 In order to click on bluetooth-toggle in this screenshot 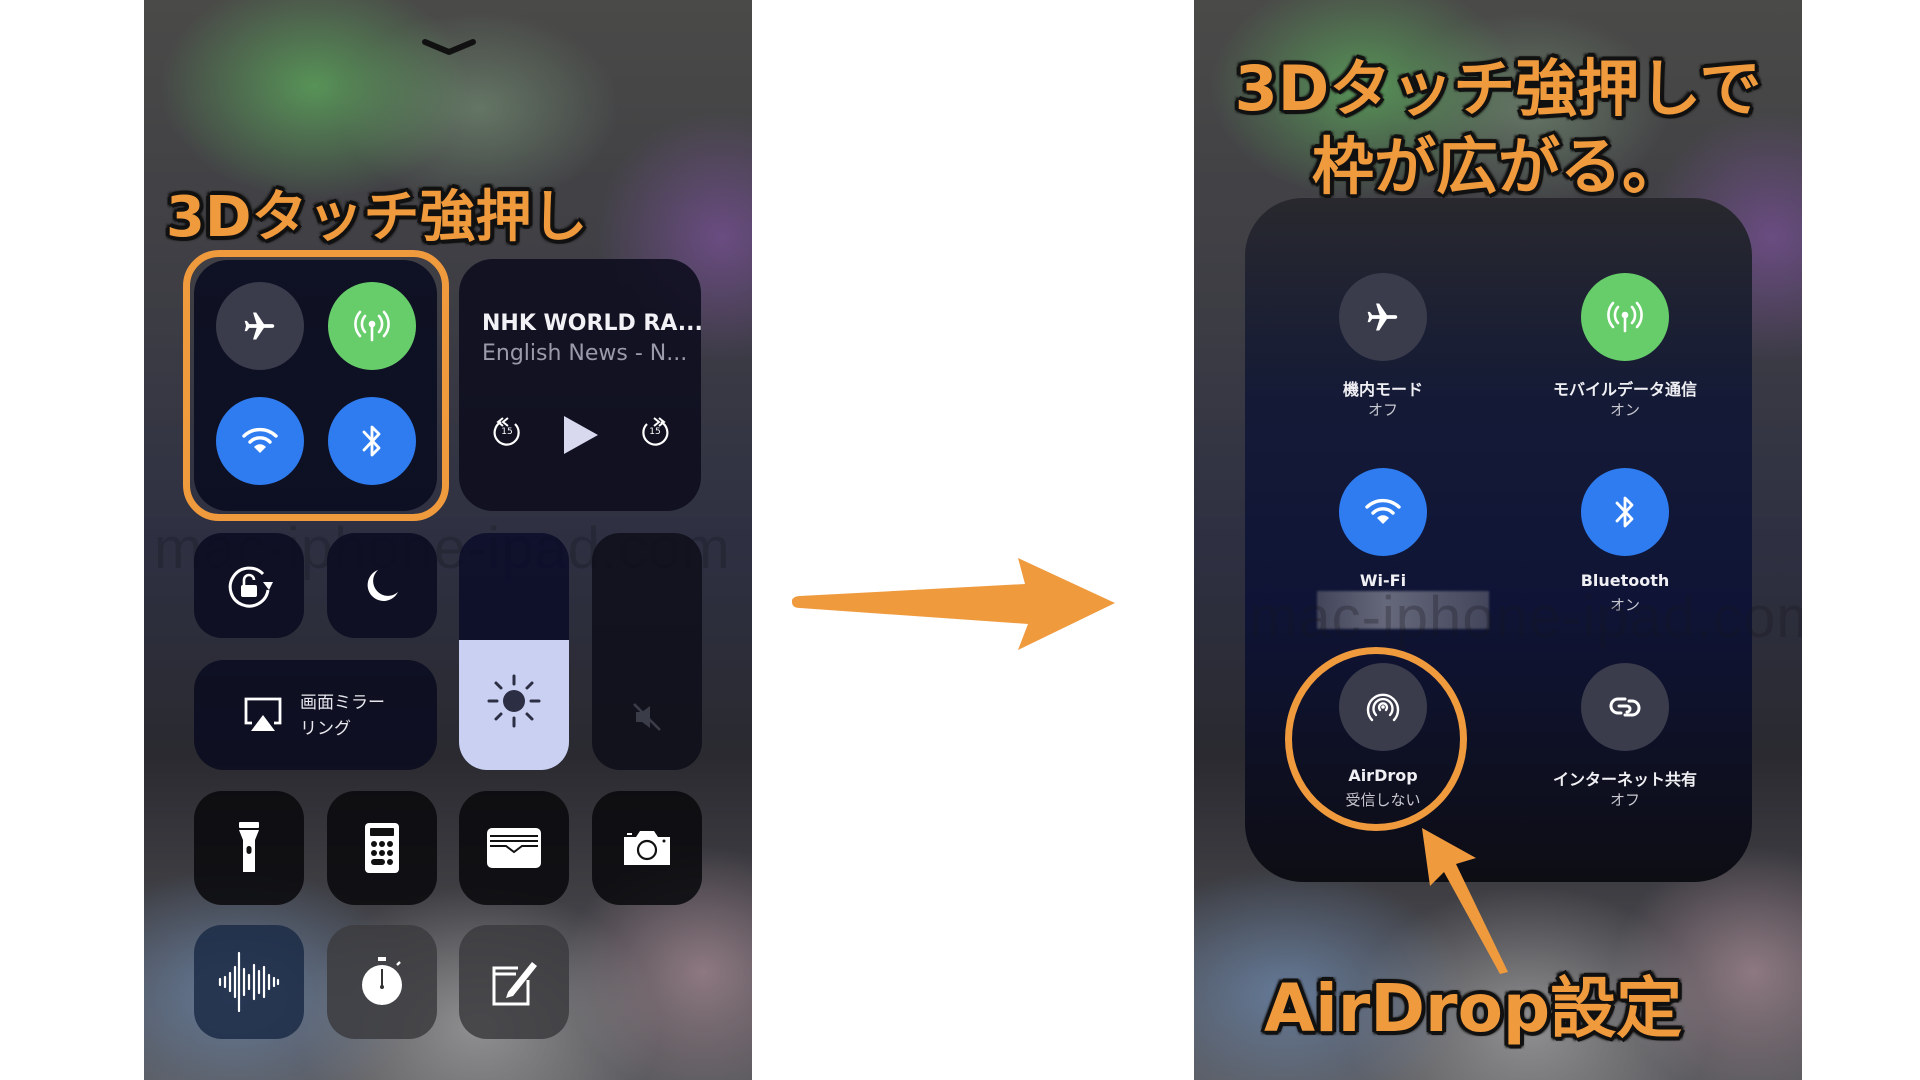, I will do `click(1625, 512)`.